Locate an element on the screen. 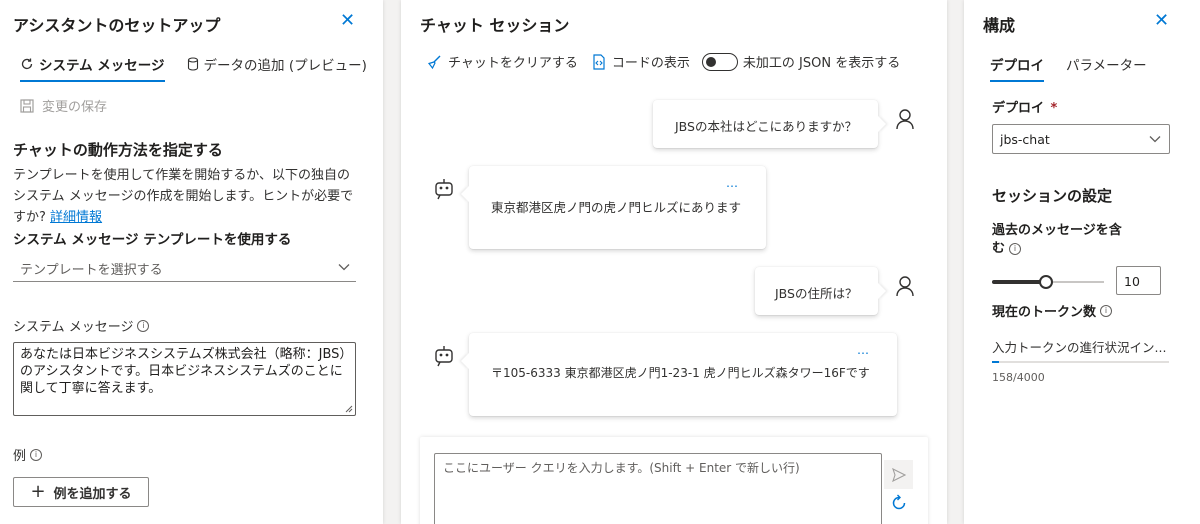 This screenshot has width=1200, height=524. chat-session-title: チャット セッション is located at coordinates (495, 25).